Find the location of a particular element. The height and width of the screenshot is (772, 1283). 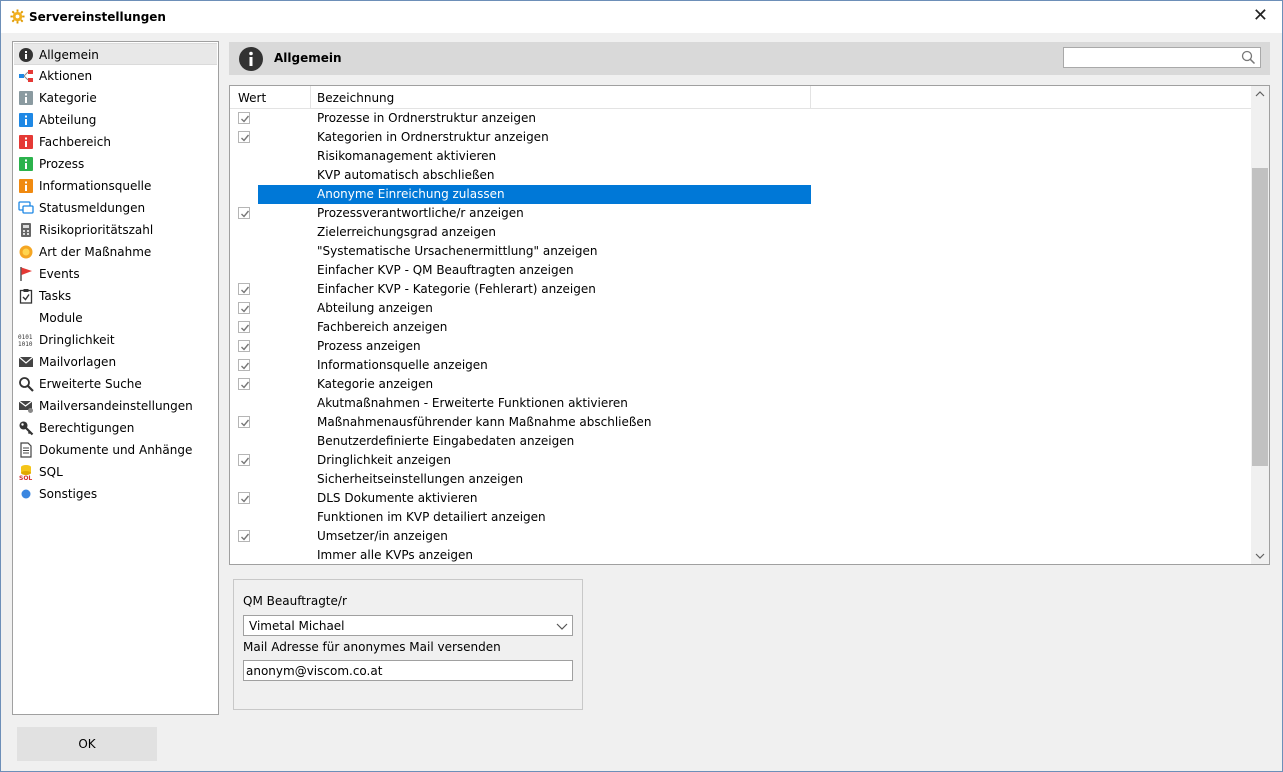

svg-text: 0101 is located at coordinates (25, 337).